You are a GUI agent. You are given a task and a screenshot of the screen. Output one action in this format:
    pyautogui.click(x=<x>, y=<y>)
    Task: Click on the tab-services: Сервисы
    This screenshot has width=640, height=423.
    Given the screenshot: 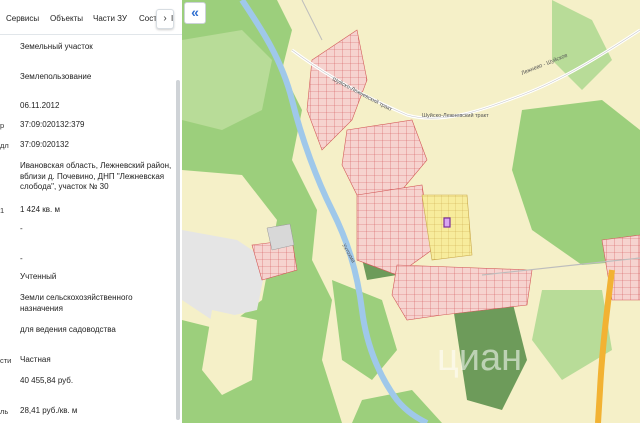 What is the action you would take?
    pyautogui.click(x=22, y=18)
    